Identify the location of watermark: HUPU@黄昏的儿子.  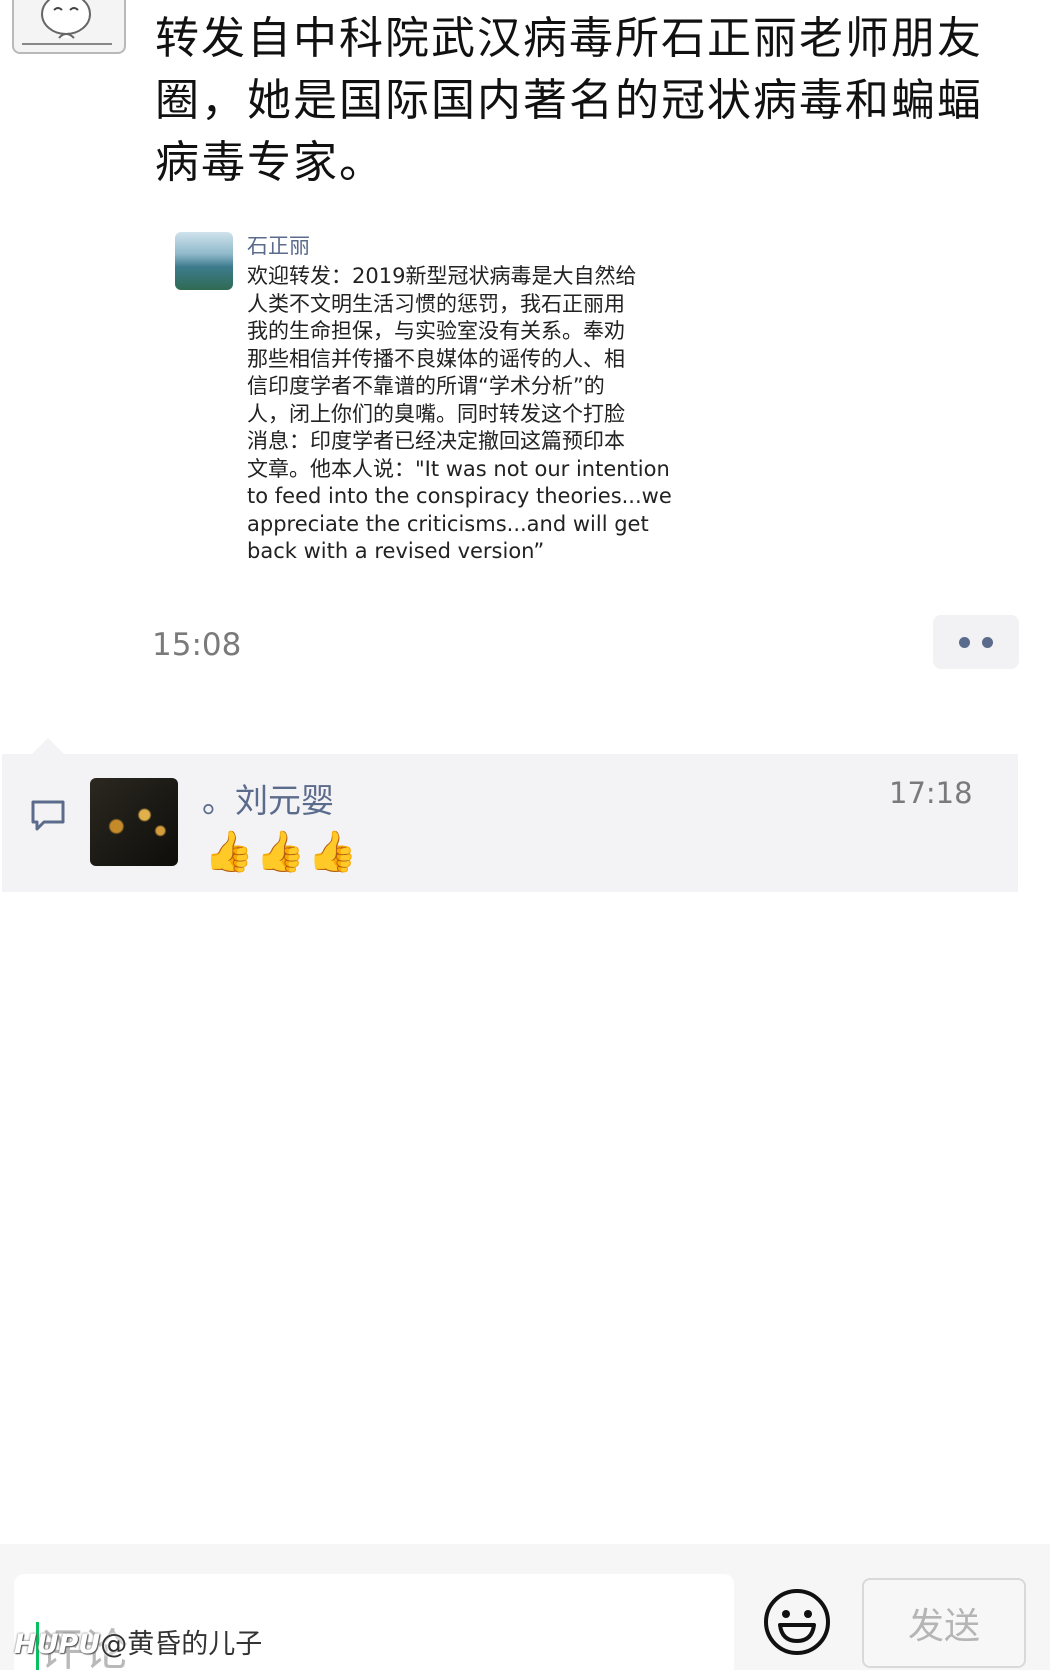
(138, 1641).